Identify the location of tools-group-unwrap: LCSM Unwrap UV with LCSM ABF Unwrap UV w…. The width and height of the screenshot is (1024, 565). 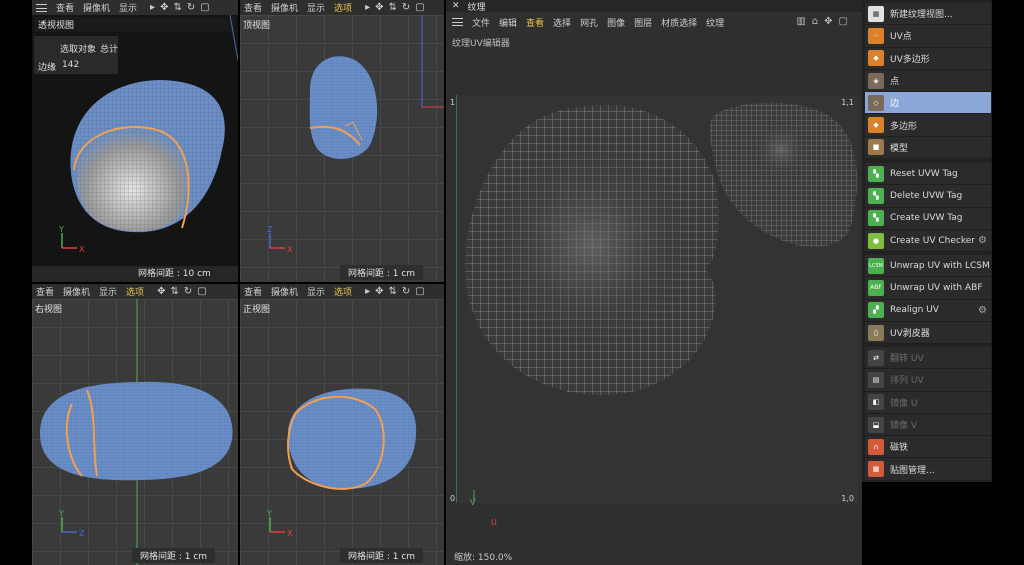
(928, 300).